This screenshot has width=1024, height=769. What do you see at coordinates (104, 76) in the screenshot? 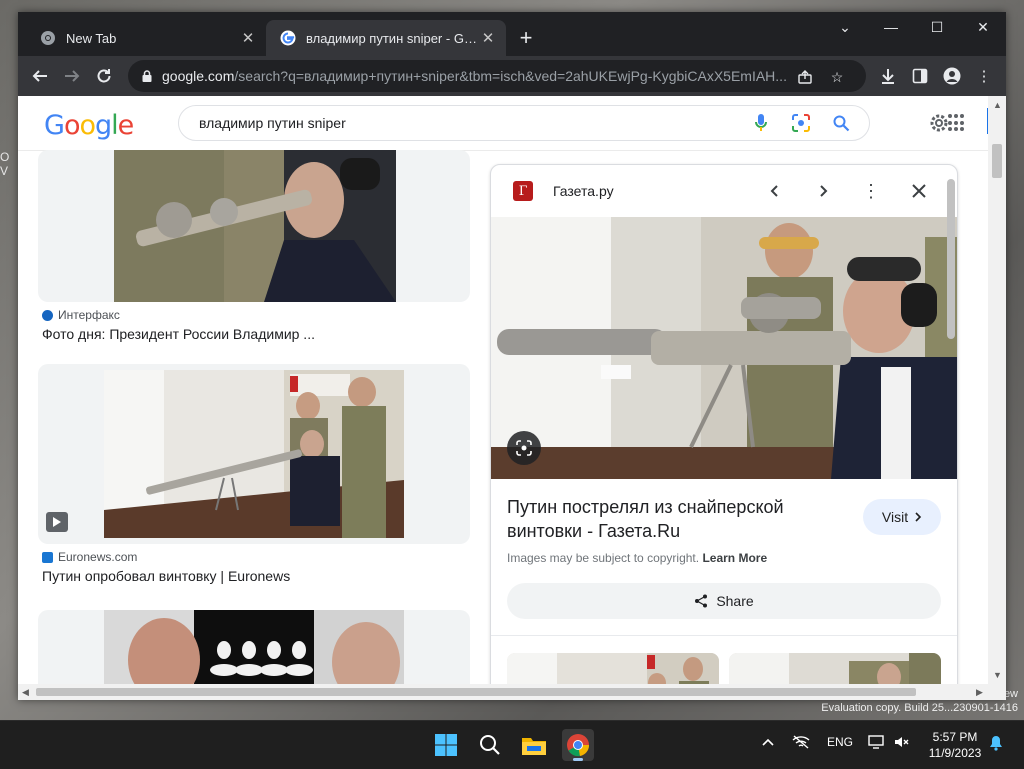
I see `reload-button` at bounding box center [104, 76].